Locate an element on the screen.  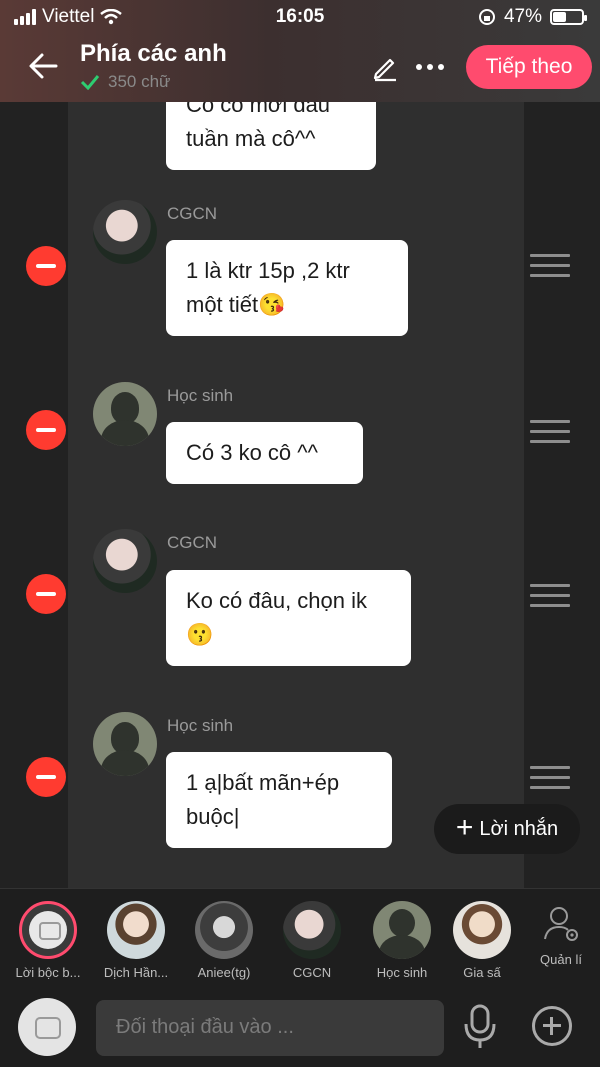
message-line: 😗 is located at coordinates (200, 634).